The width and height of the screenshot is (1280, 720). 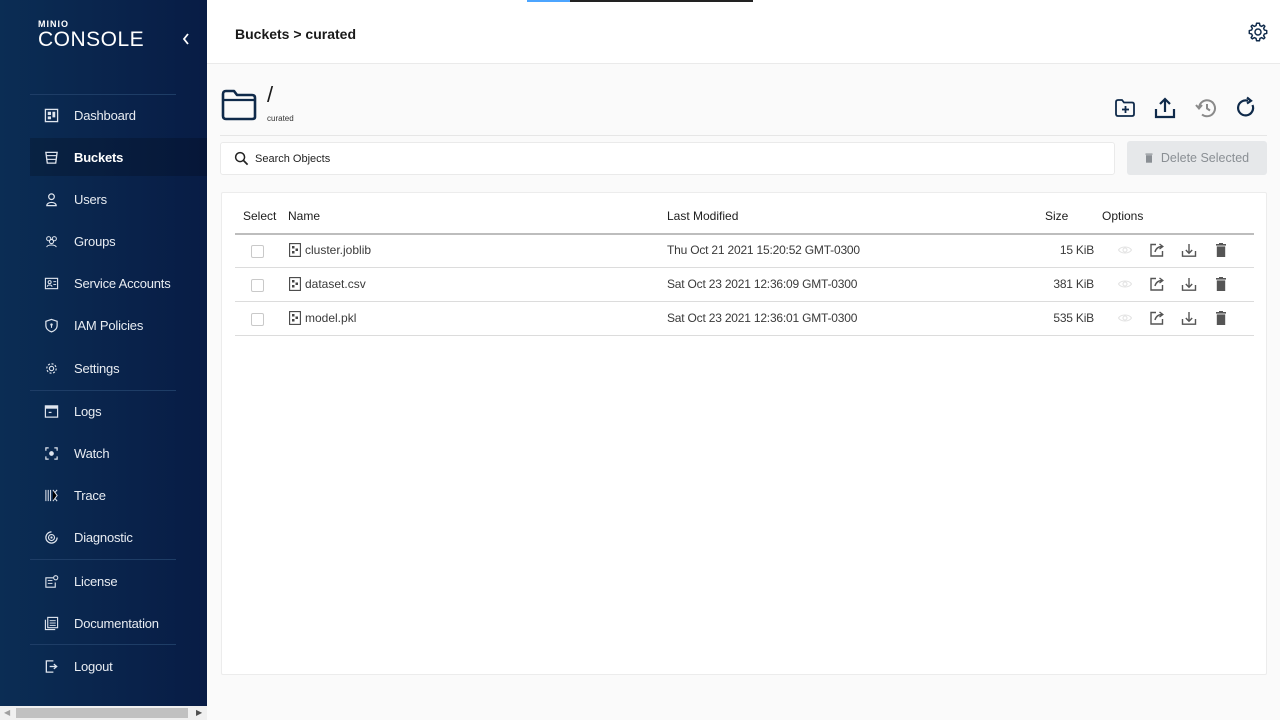 I want to click on sidebar-item-logs: Logs, so click(x=118, y=411).